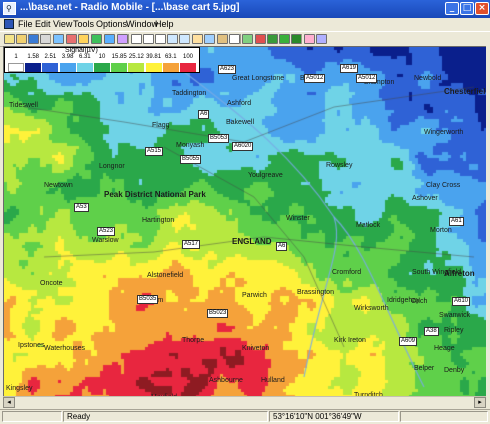 This screenshot has height=424, width=490. Describe the element at coordinates (158, 220) in the screenshot. I see `map-place-label: Hartington` at that location.